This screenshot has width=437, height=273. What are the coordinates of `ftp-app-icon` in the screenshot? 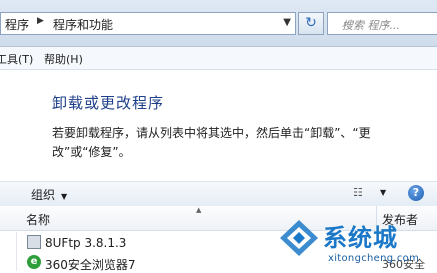 It's located at (34, 242).